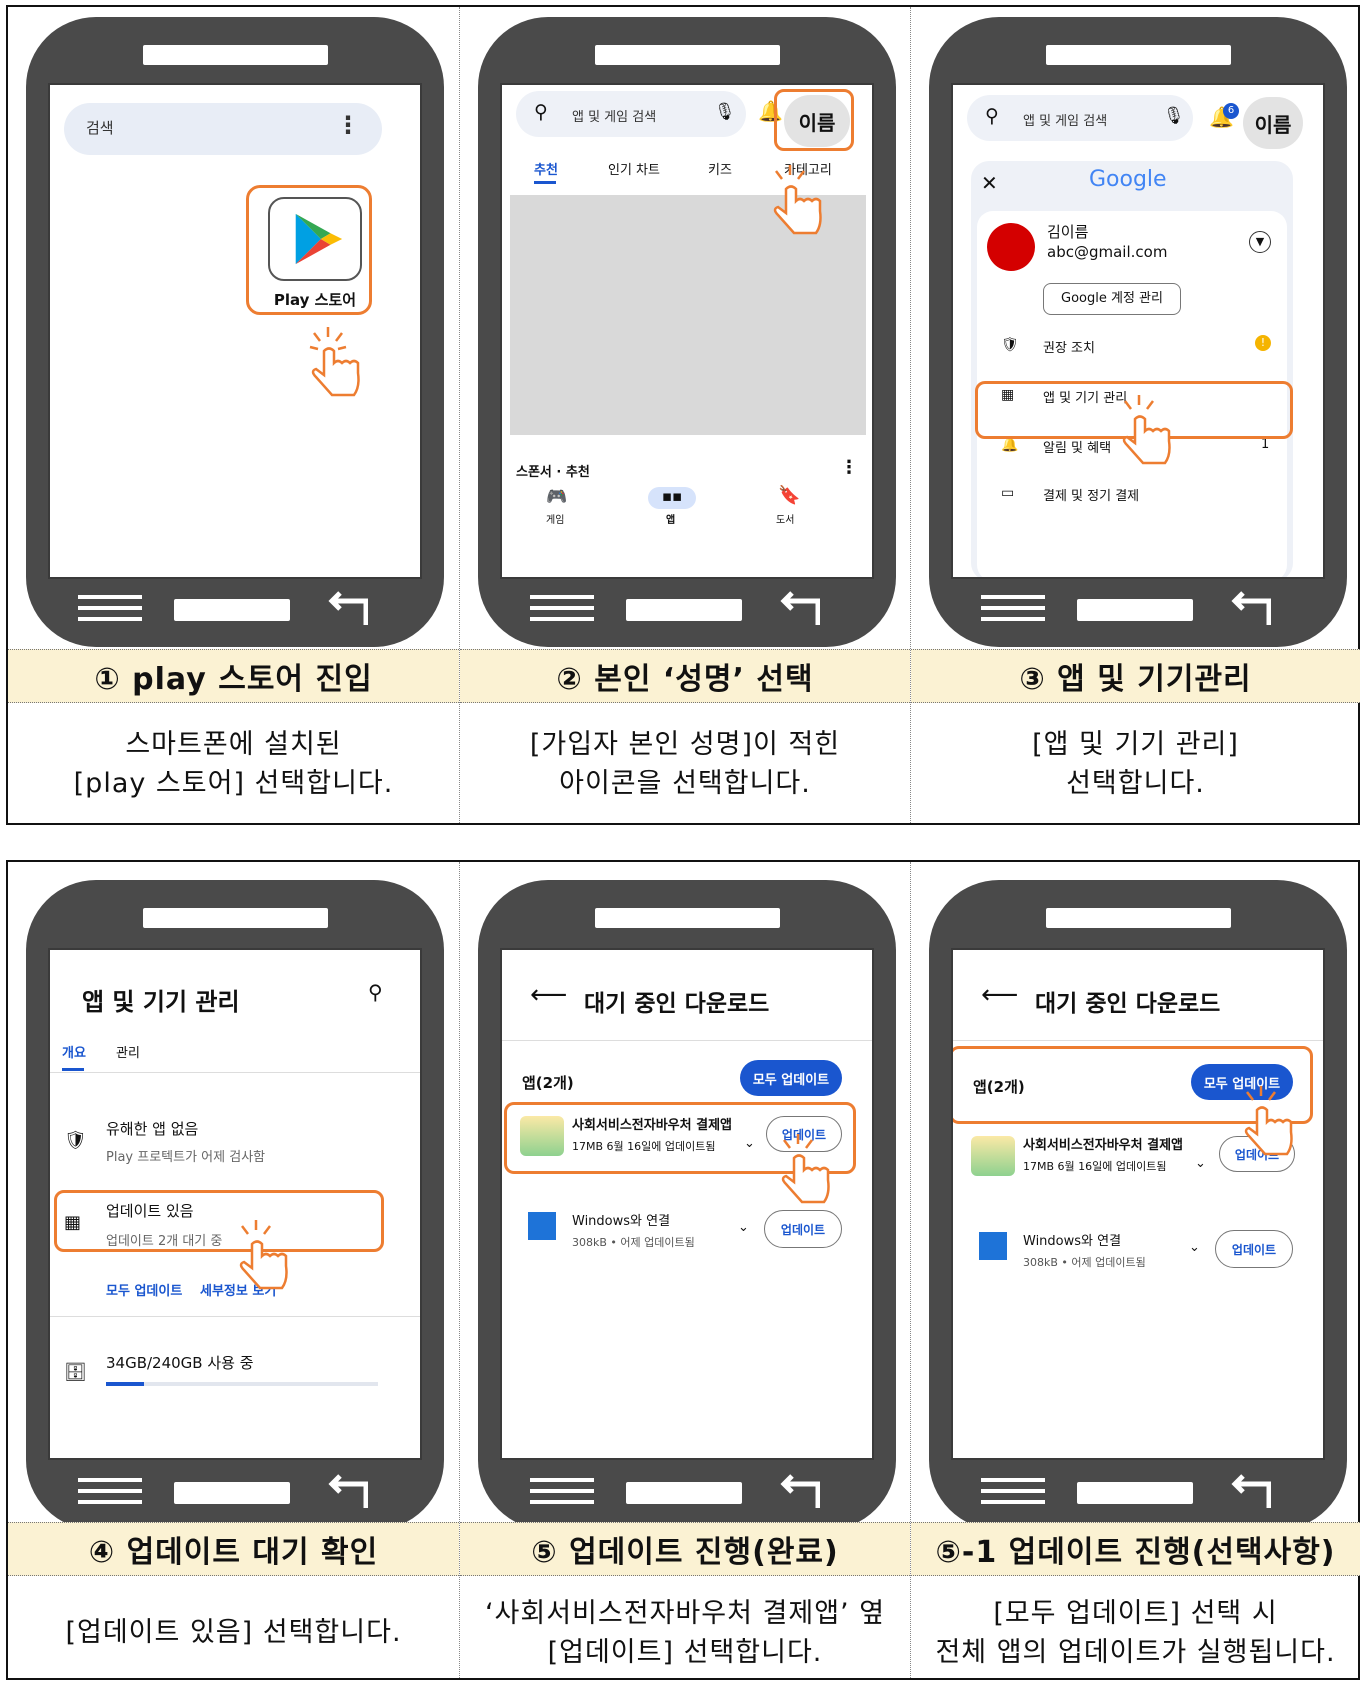 The image size is (1366, 1683). What do you see at coordinates (555, 518) in the screenshot?
I see `bottom-nav-games: 게임` at bounding box center [555, 518].